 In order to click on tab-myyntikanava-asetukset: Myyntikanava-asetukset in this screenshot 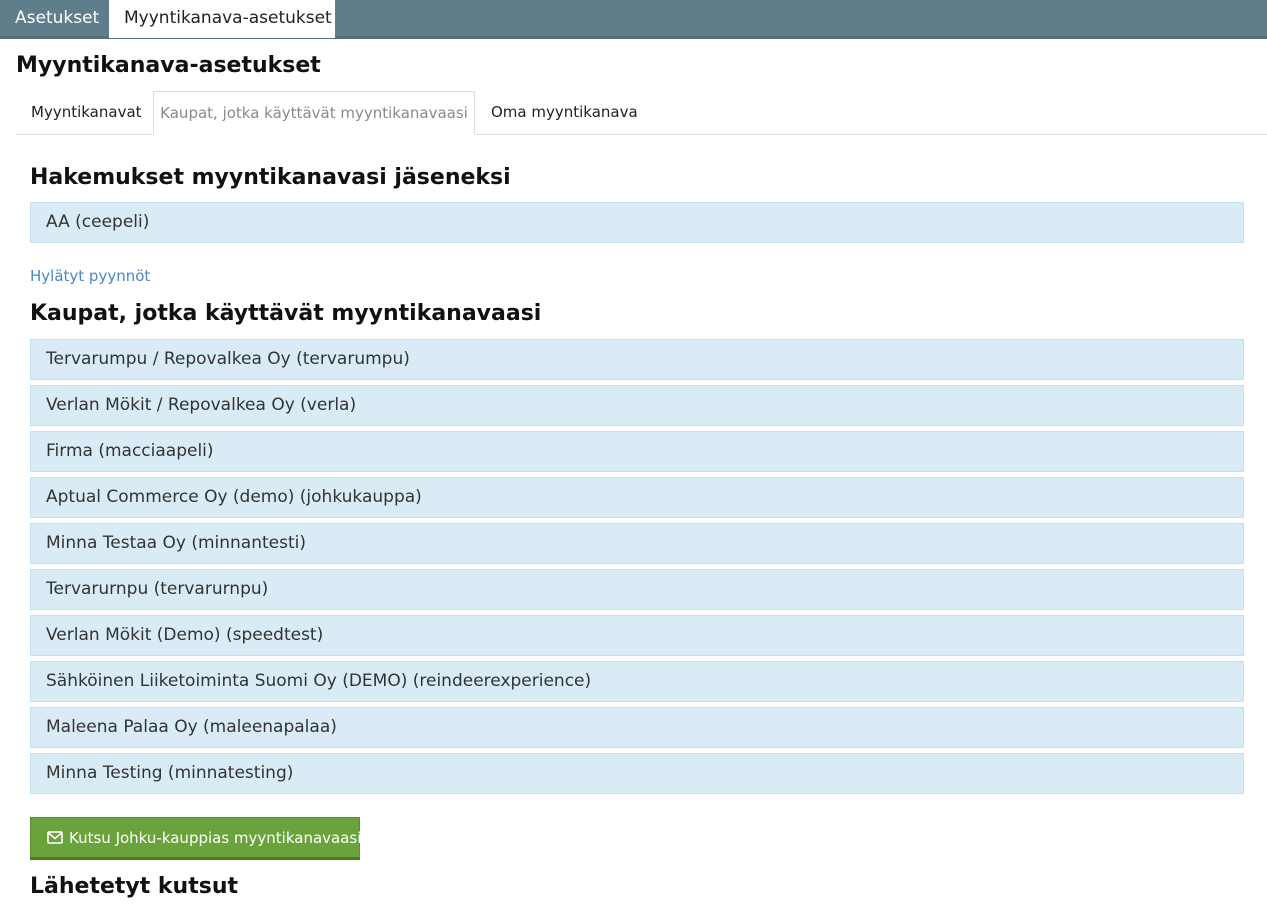, I will do `click(222, 19)`.